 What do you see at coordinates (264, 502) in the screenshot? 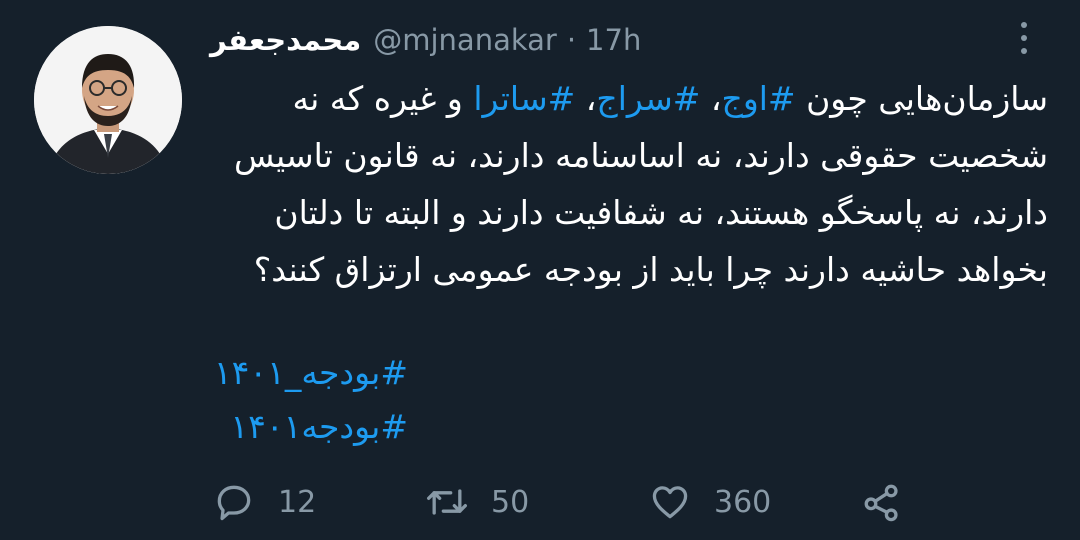
I see `reply-button: 12` at bounding box center [264, 502].